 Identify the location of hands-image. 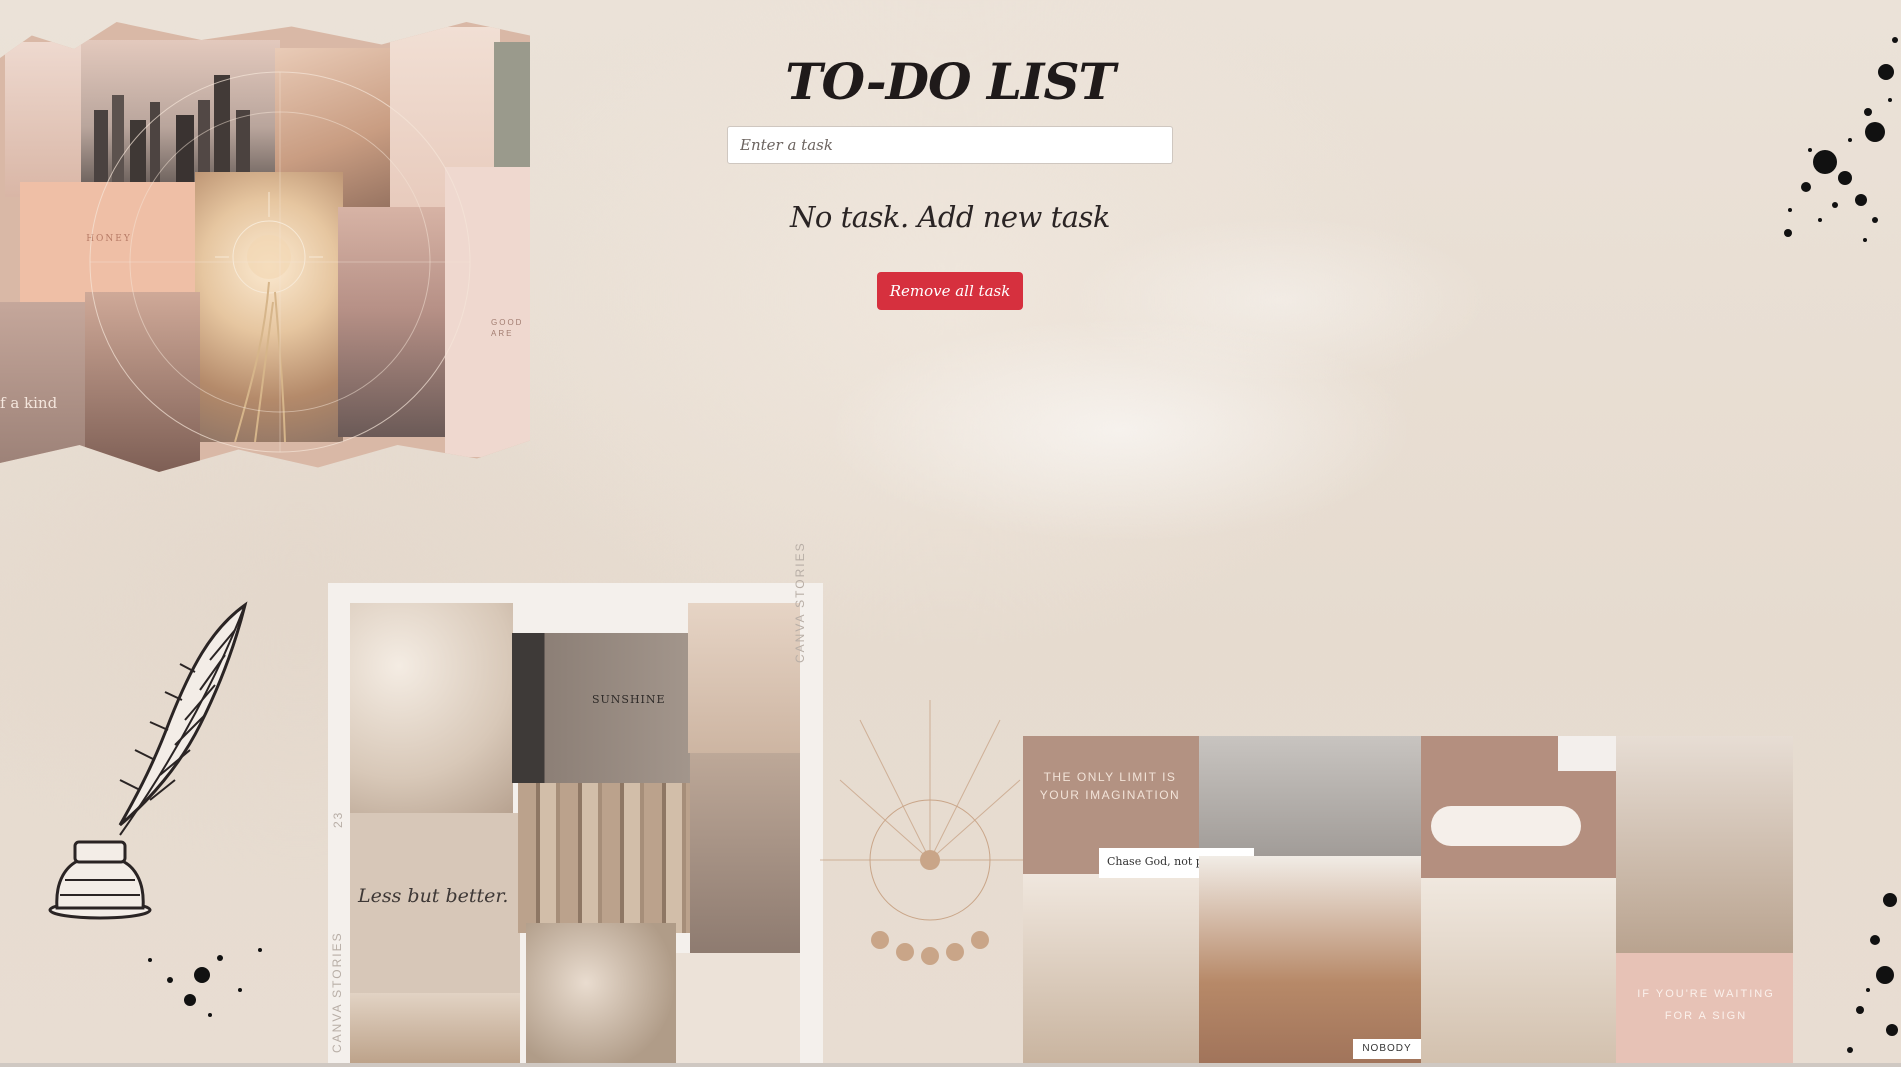
(744, 678).